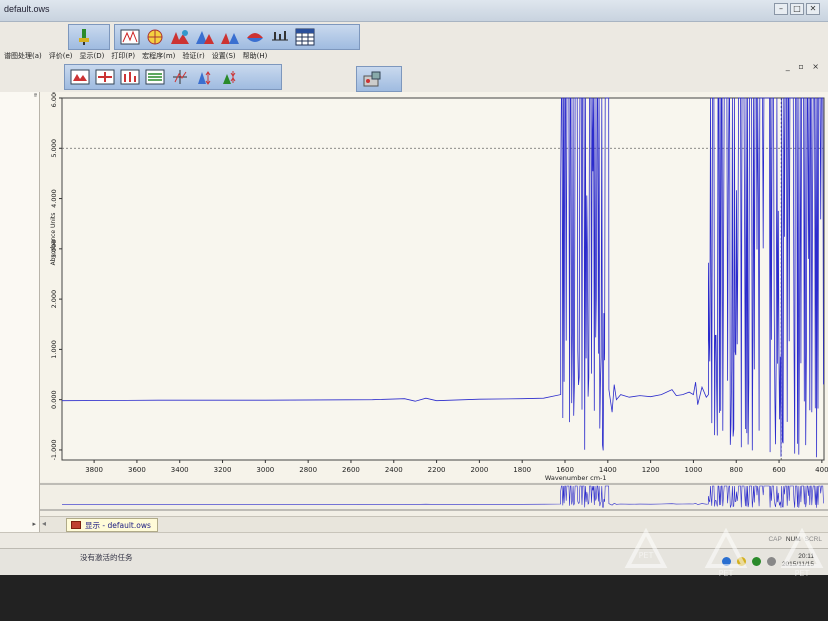  Describe the element at coordinates (646, 555) in the screenshot. I see `recycle-label-1: PET` at that location.